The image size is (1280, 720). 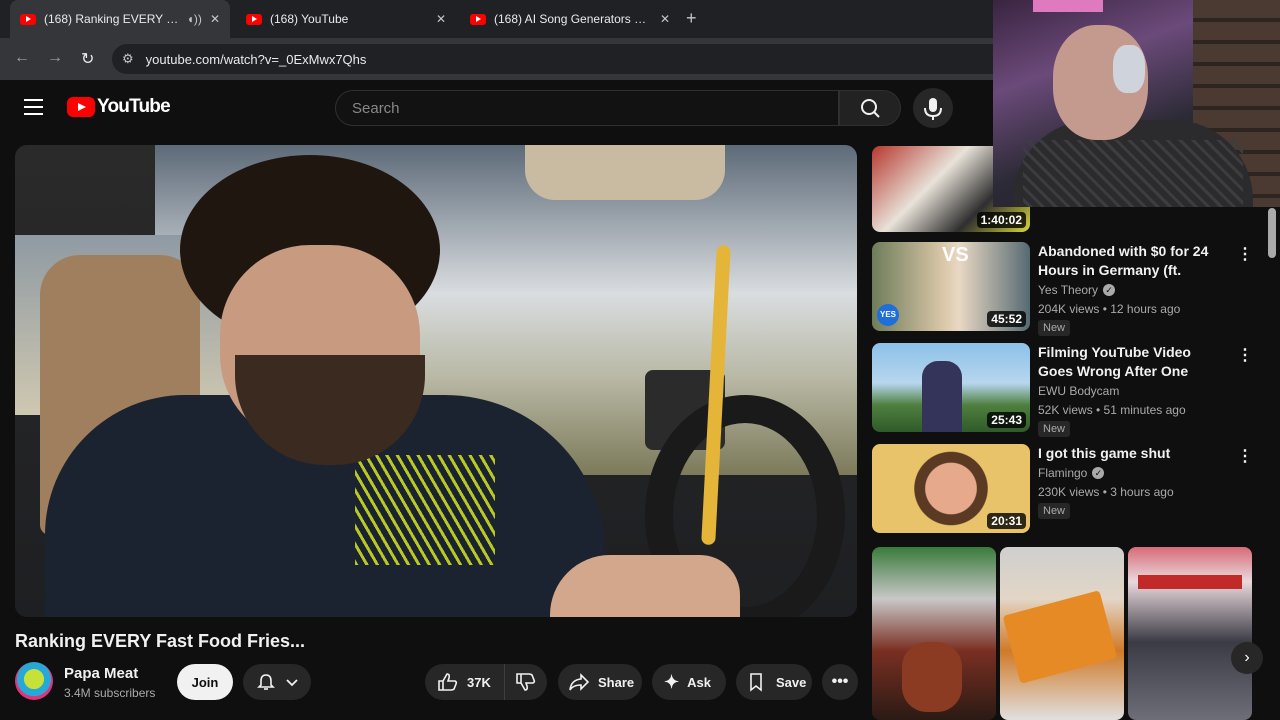 I want to click on like-button: 37K, so click(x=465, y=682).